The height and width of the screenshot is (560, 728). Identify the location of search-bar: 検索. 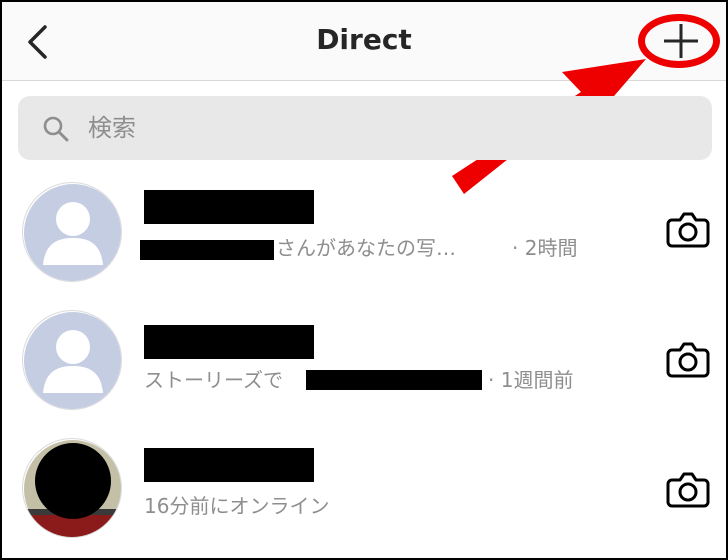
(365, 128).